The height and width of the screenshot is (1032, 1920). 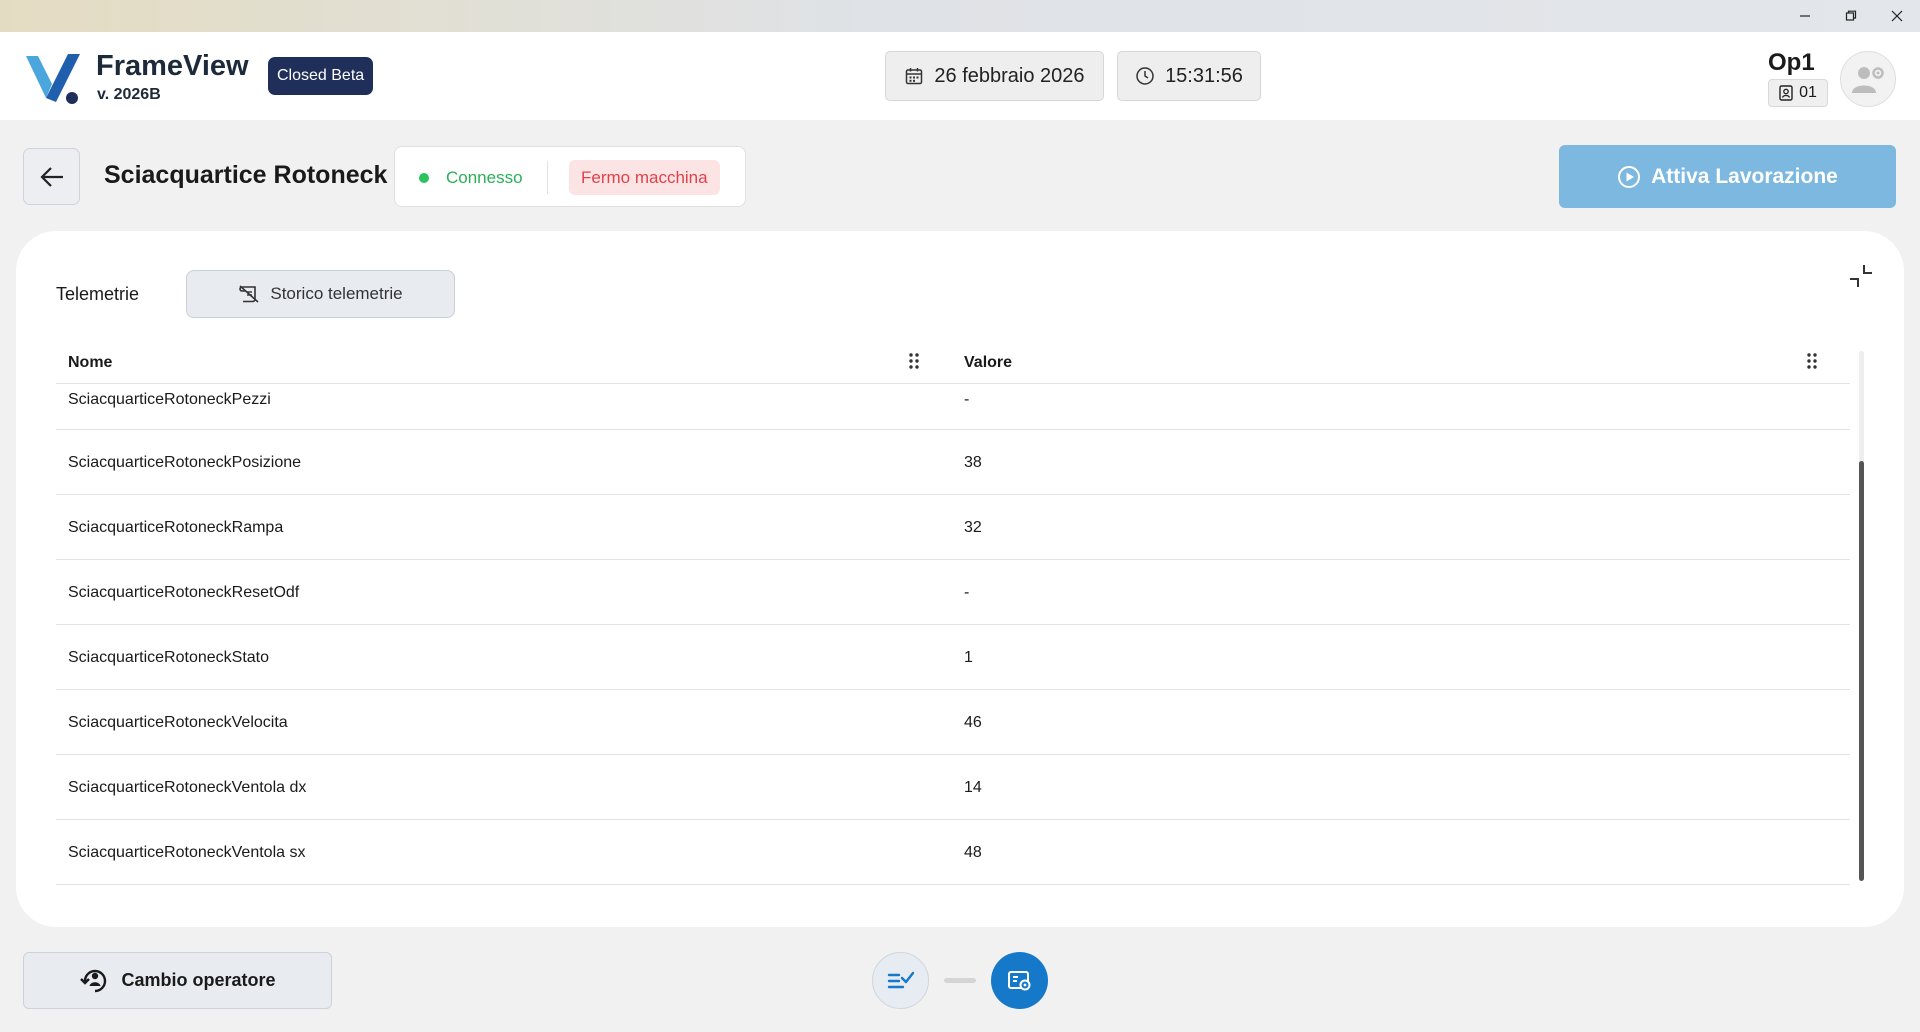 I want to click on change-operator-label: Cambio operatore, so click(x=198, y=980).